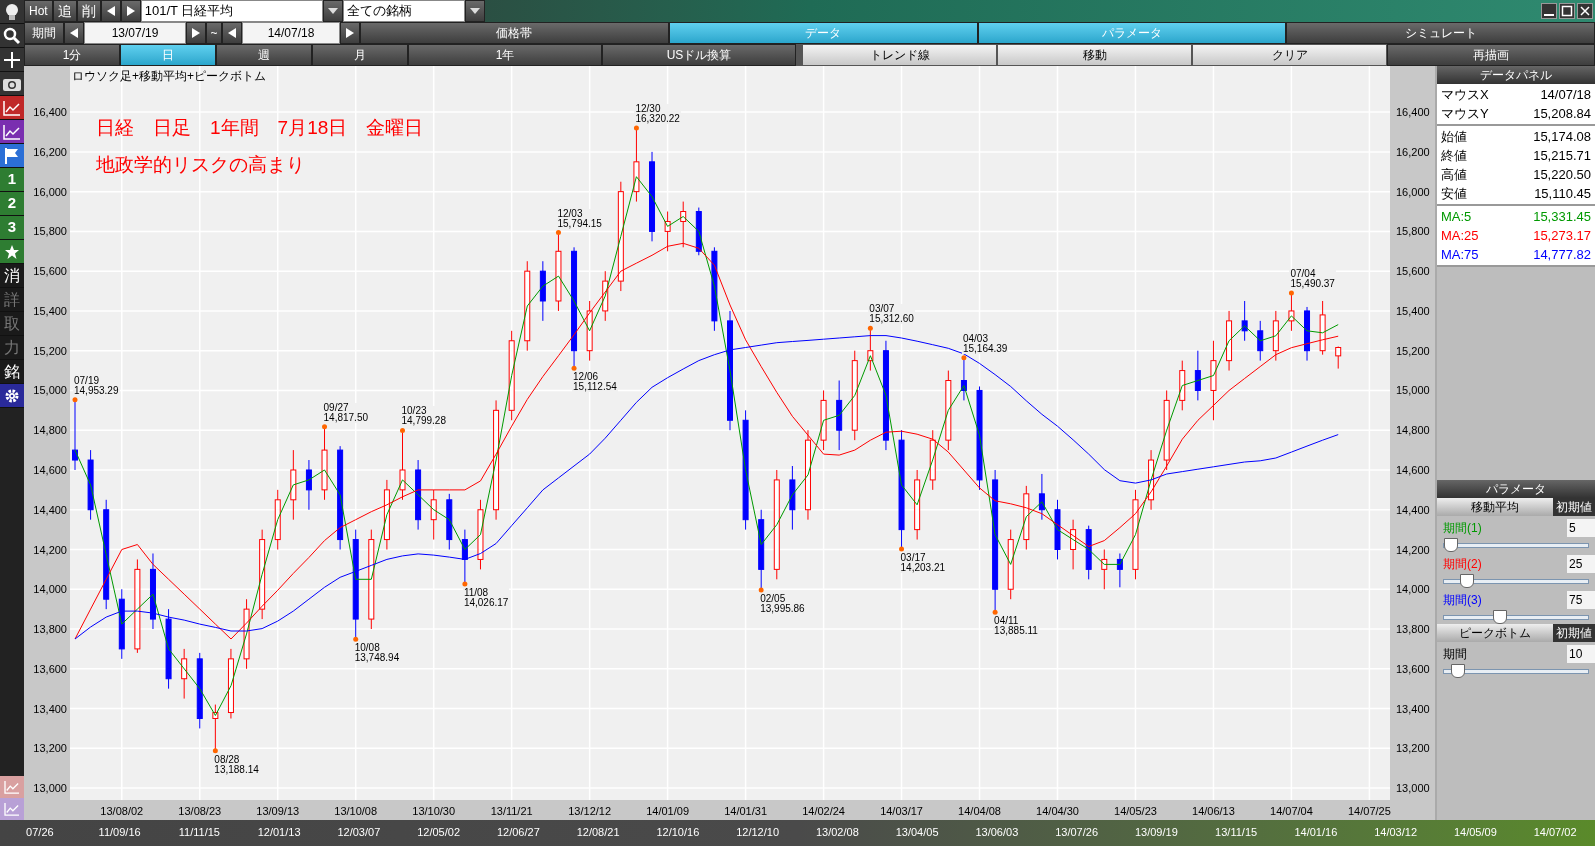 This screenshot has height=846, width=1595. What do you see at coordinates (514, 33) in the screenshot?
I see `panel-tab: 価格帯` at bounding box center [514, 33].